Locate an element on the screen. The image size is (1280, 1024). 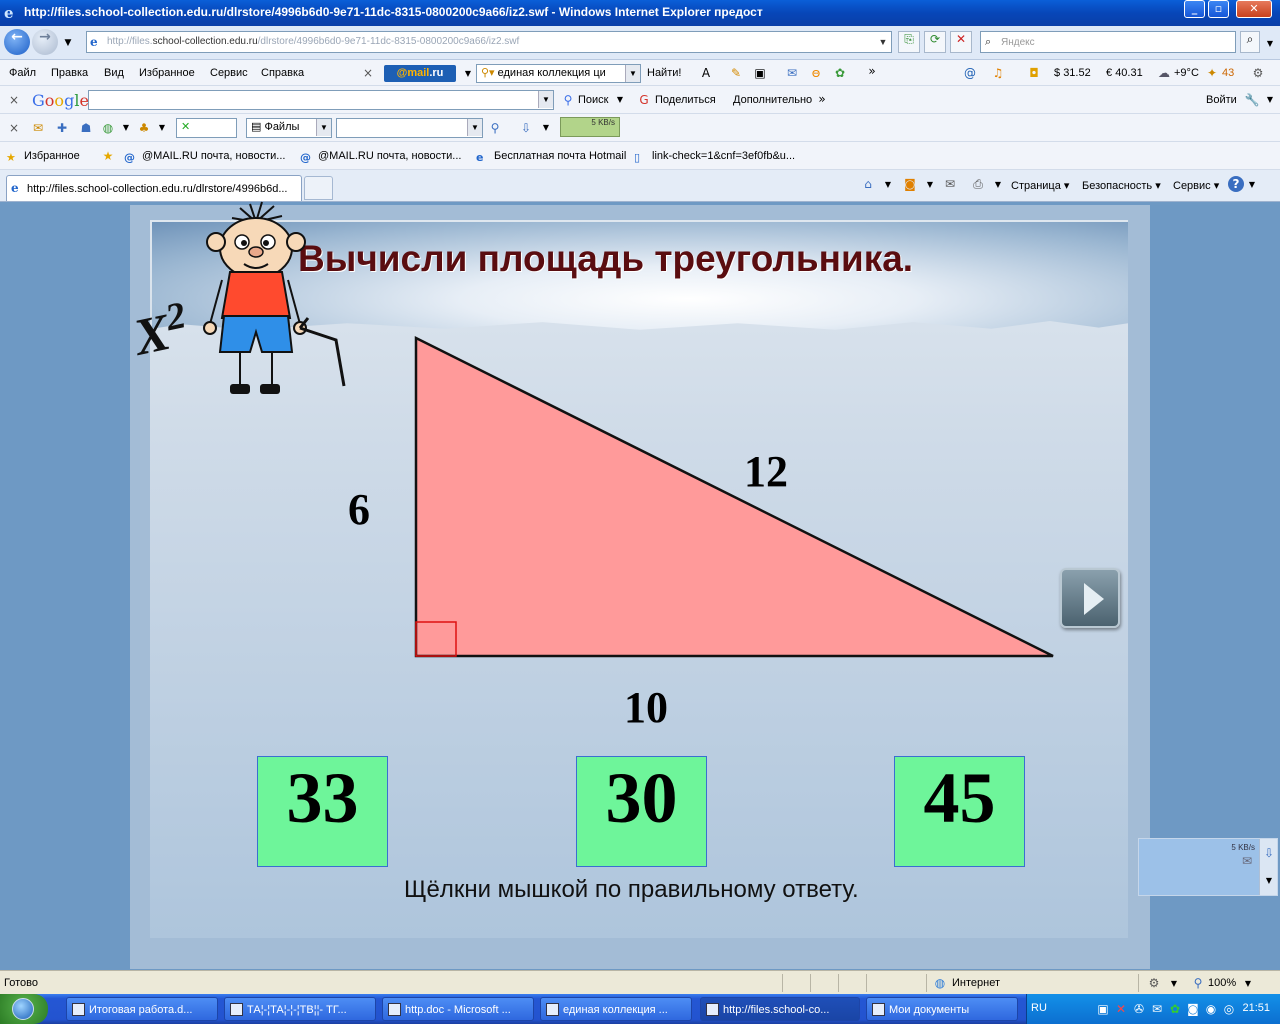
zoom-icon: ⚲ is located at coordinates (1198, 983).